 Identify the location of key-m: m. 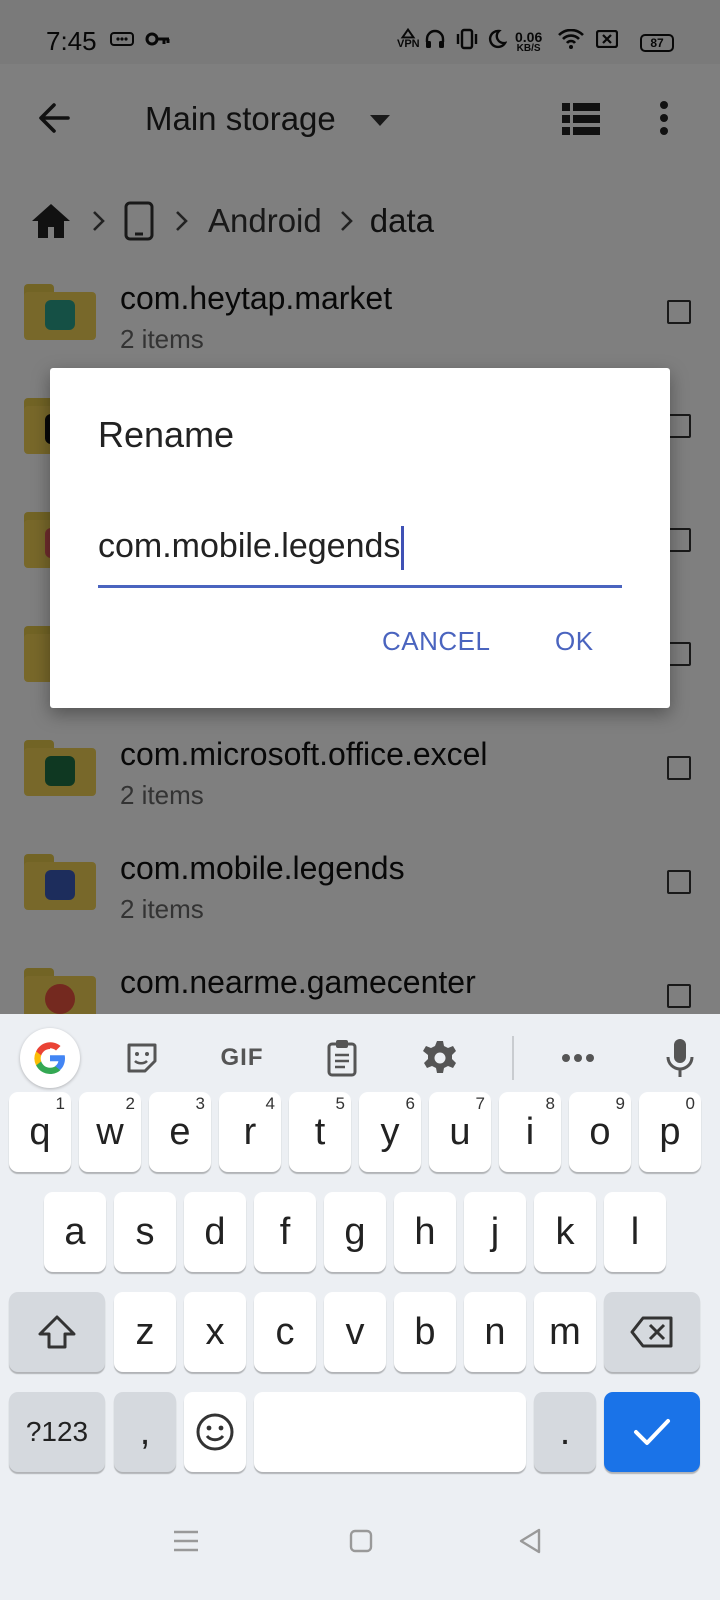
(565, 1332).